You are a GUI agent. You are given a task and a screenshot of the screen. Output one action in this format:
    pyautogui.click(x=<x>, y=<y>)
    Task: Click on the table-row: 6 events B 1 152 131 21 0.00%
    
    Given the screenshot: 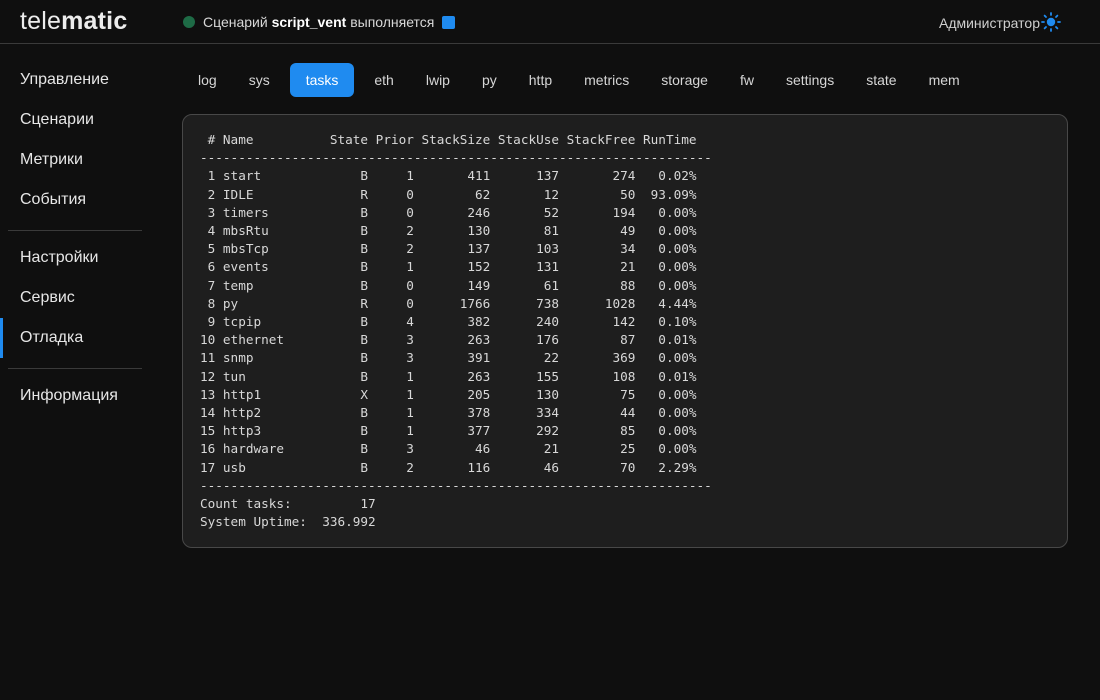 What is the action you would take?
    pyautogui.click(x=448, y=267)
    